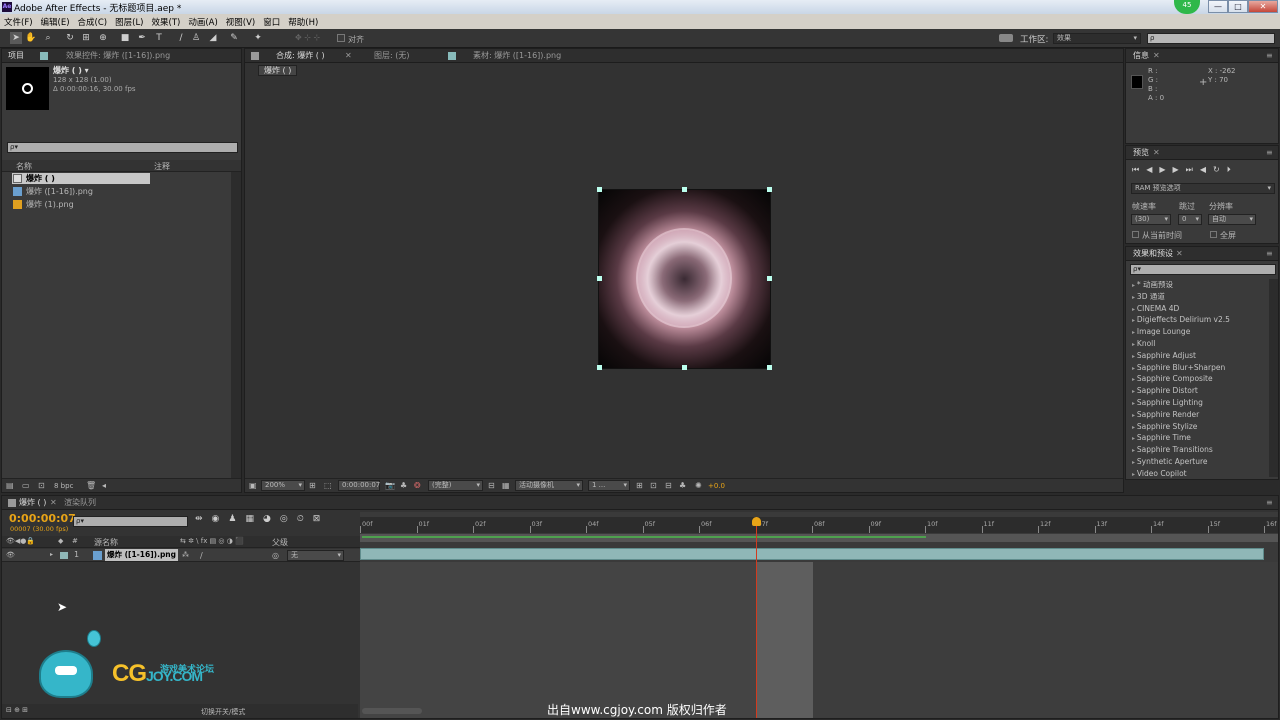 This screenshot has height=720, width=1280. Describe the element at coordinates (1153, 254) in the screenshot. I see `tab-effects-presets: 效果和预设` at that location.